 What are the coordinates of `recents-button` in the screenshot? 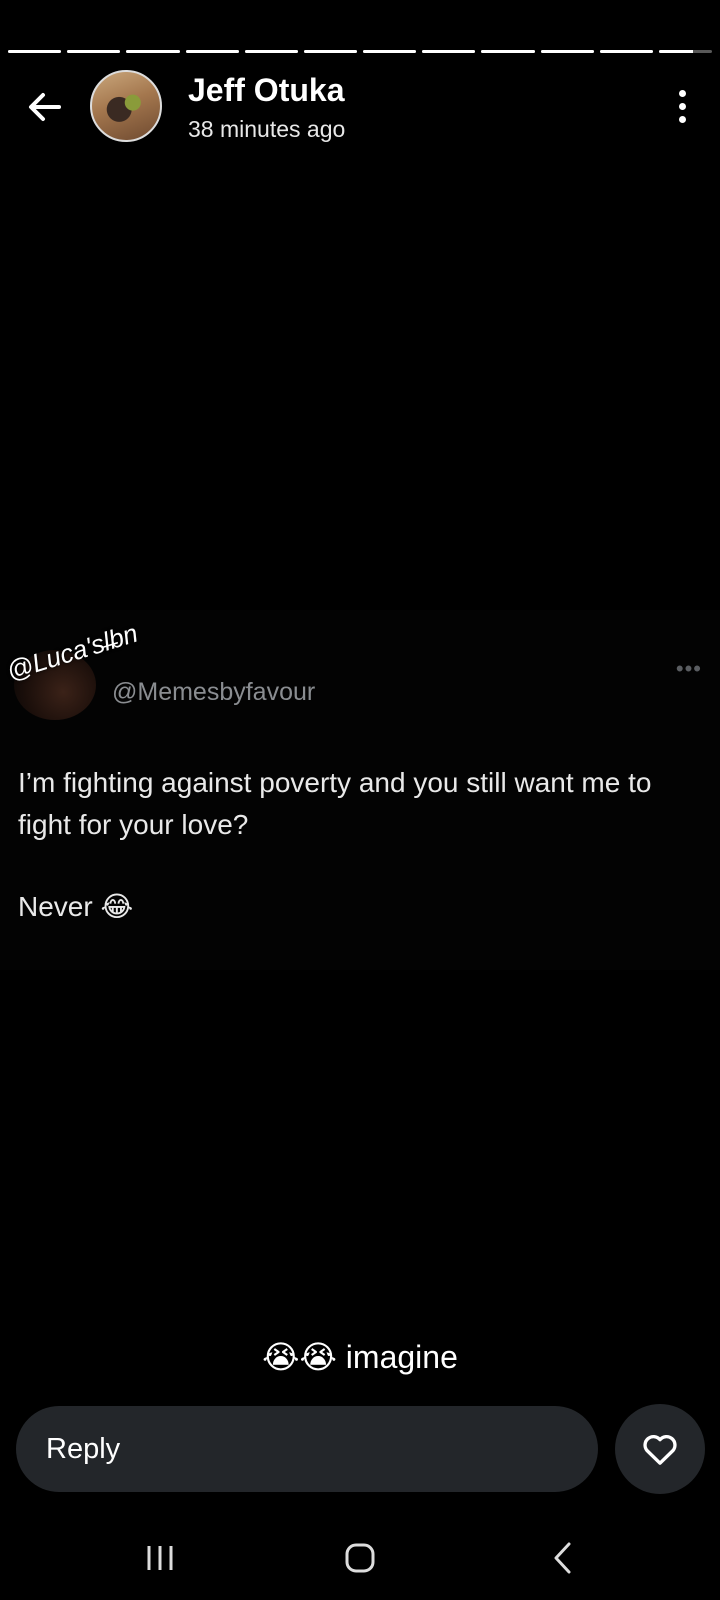 It's located at (160, 1558).